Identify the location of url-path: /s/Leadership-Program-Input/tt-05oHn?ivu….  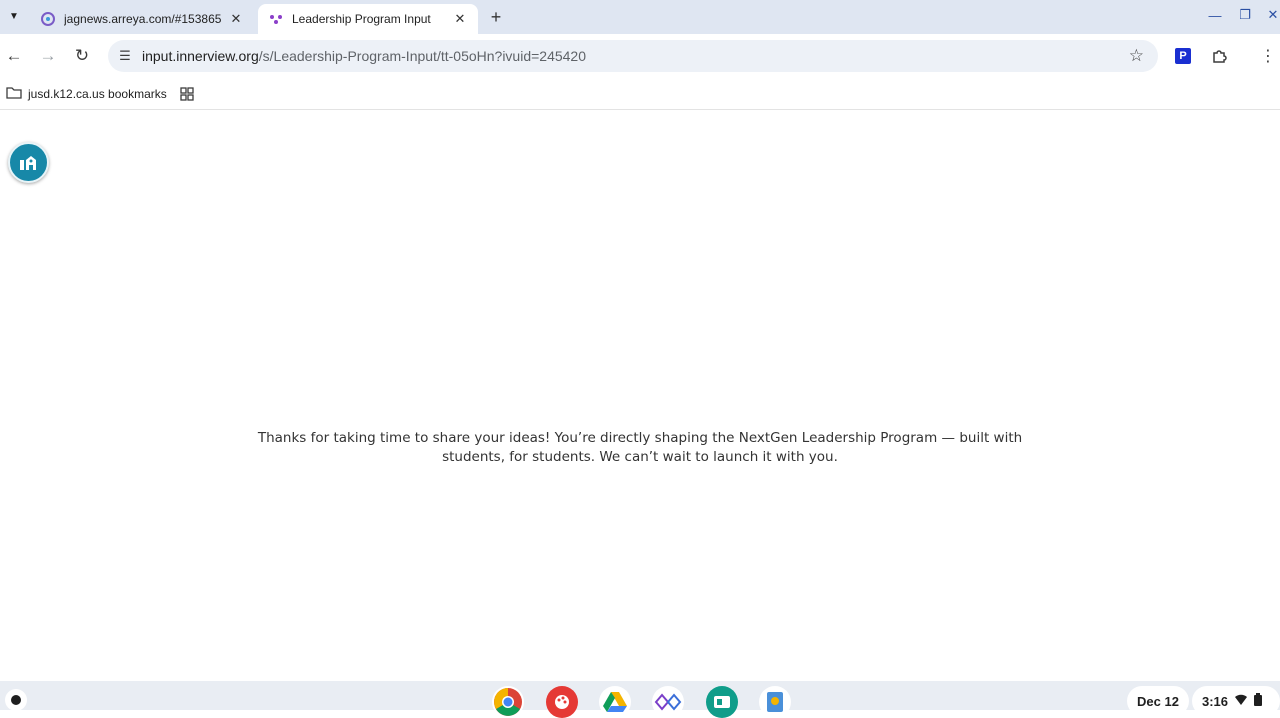
(422, 56).